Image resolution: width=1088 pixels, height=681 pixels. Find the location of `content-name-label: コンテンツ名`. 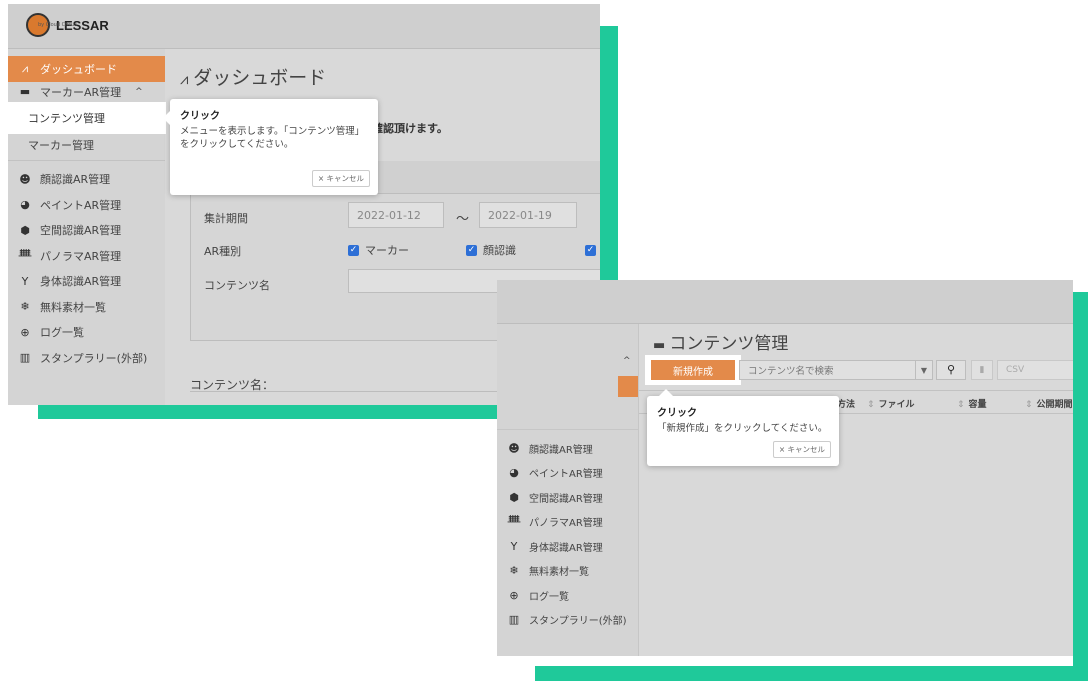

content-name-label: コンテンツ名 is located at coordinates (237, 285).